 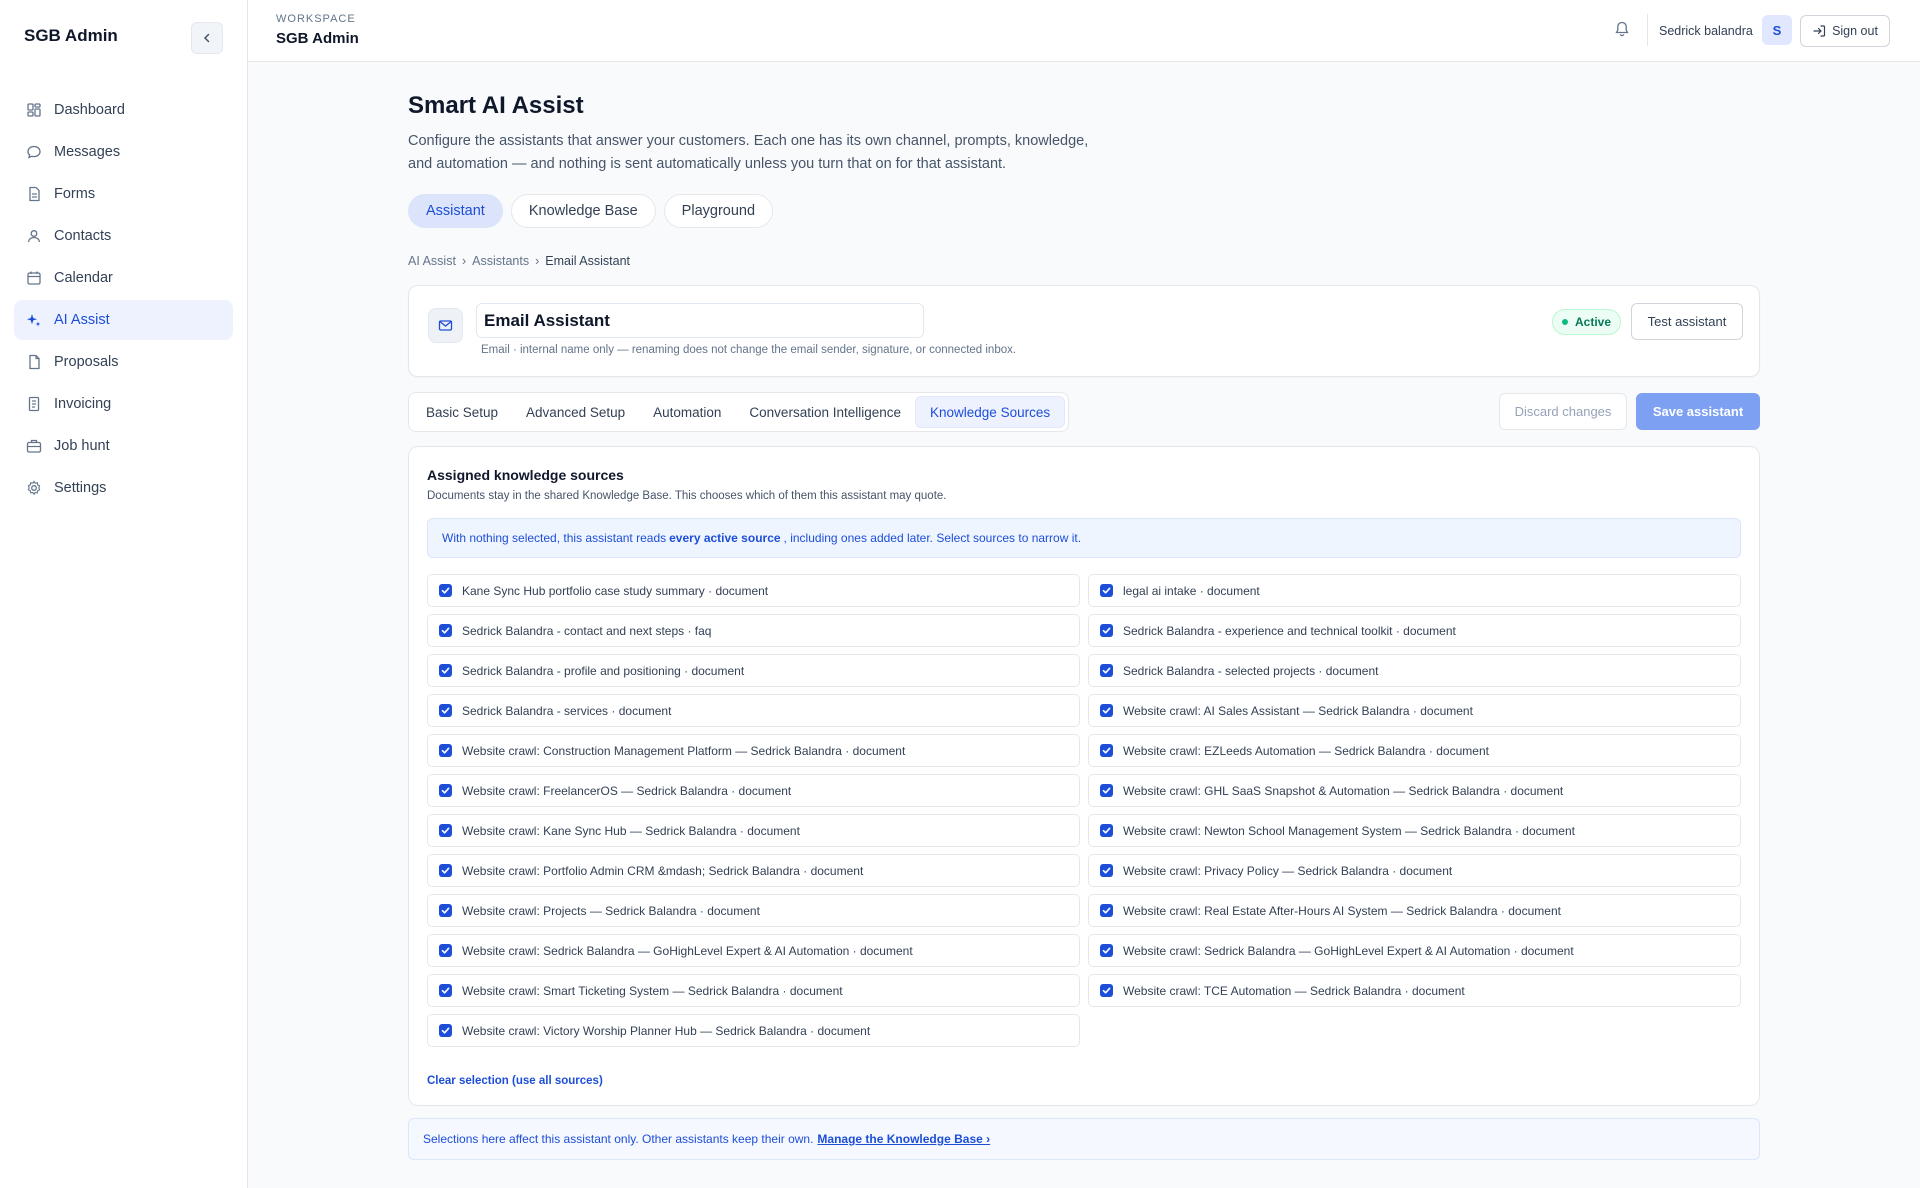 I want to click on page-title: Smart AI Assist, so click(x=496, y=105).